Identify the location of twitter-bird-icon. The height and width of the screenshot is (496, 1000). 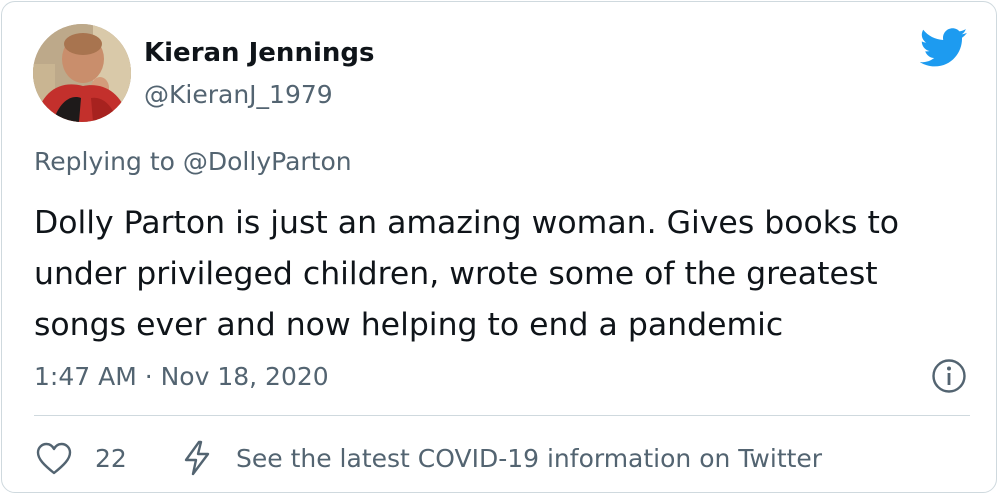
(944, 48).